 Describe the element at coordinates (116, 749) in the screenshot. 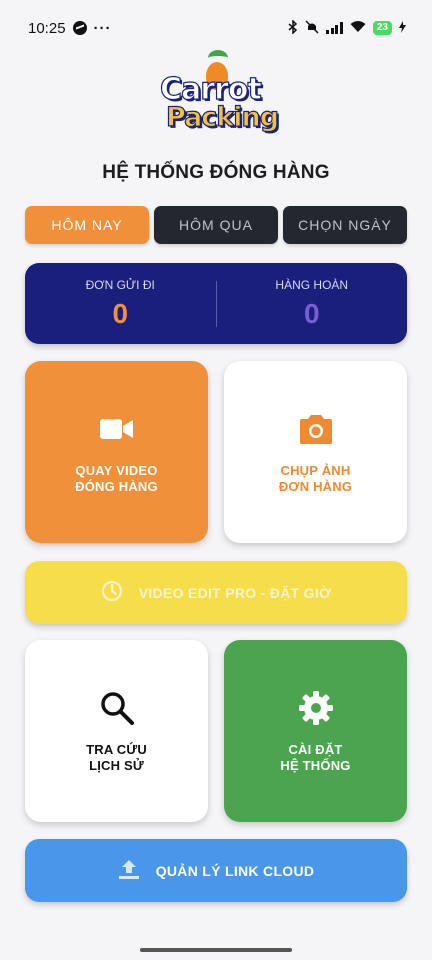

I see `search-history-label-line1: TRA CỨU` at that location.